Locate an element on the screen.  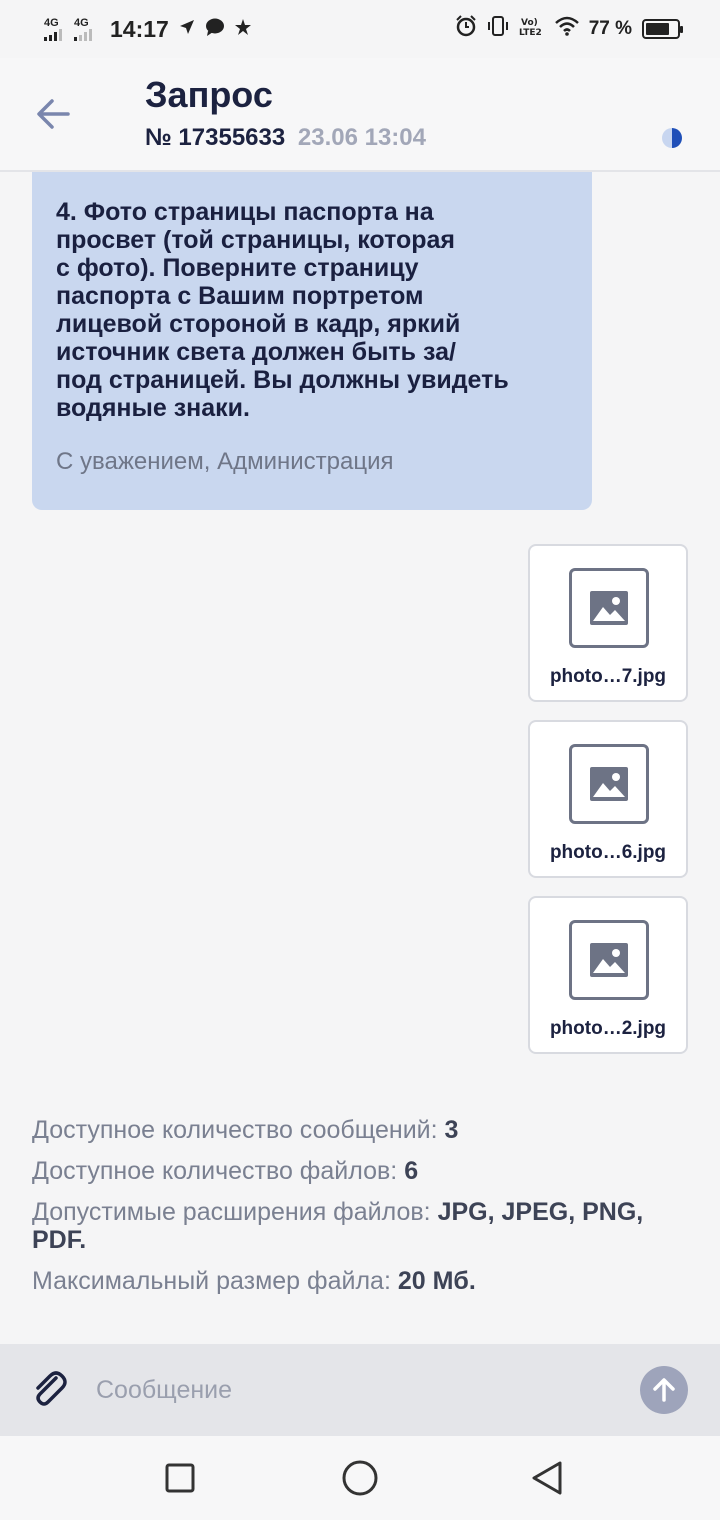
status-left: 4G 4G 14:17 is located at coordinates (147, 29).